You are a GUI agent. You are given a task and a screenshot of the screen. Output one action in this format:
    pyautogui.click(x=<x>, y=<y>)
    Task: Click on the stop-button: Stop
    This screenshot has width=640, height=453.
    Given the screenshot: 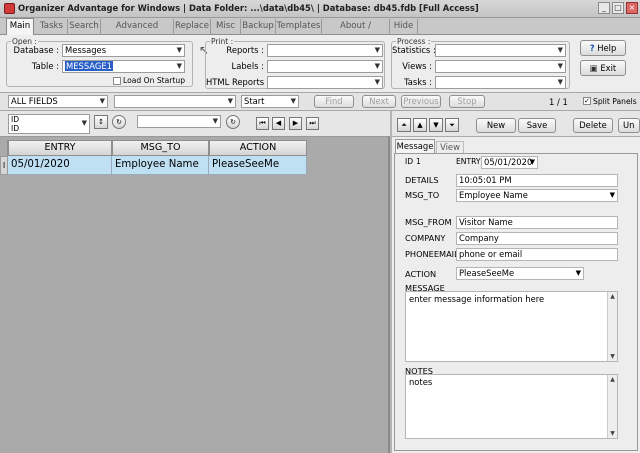 What is the action you would take?
    pyautogui.click(x=467, y=101)
    